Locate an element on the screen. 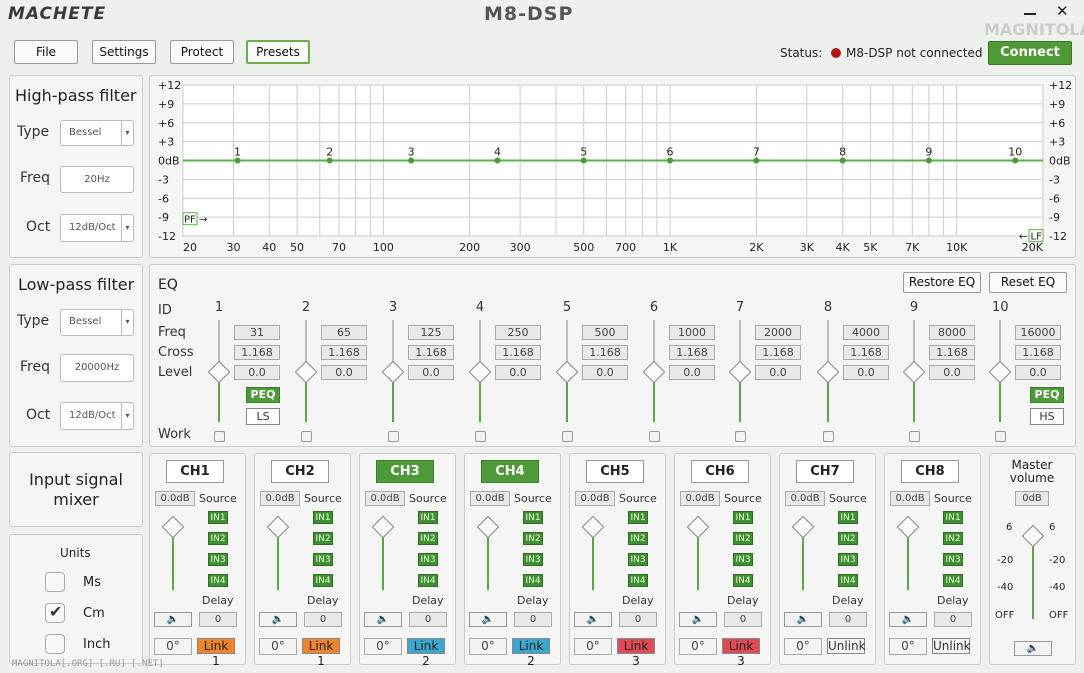 This screenshot has height=673, width=1084. reset-eq-button: Reset EQ is located at coordinates (1028, 282).